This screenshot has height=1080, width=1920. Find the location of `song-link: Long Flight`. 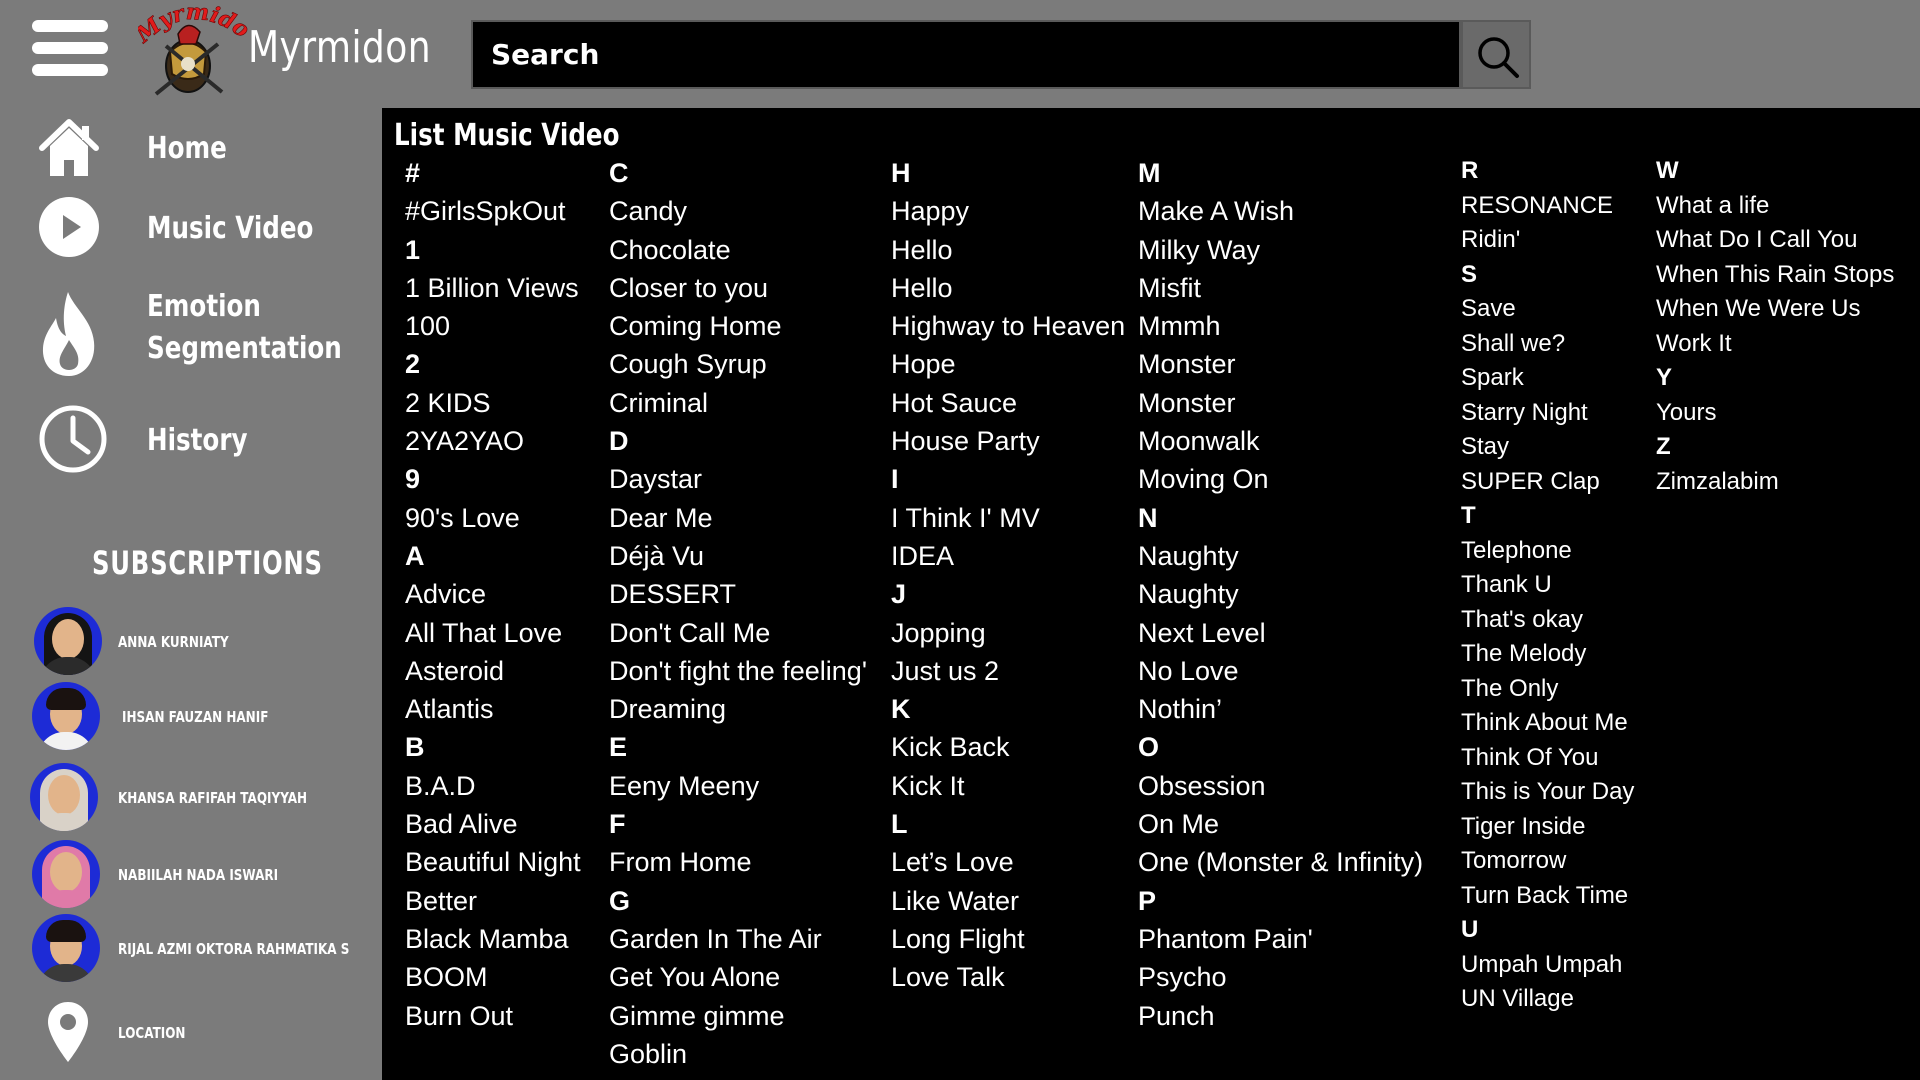

song-link: Long Flight is located at coordinates (1008, 939).